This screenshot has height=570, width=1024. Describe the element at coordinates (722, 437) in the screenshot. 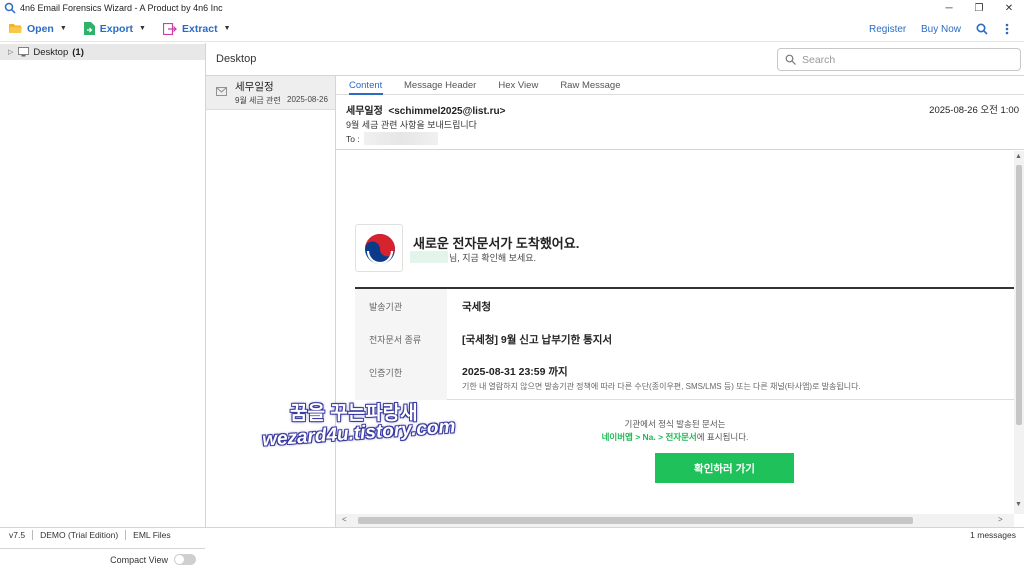

I see `footer-rest: 에 표시됩니다.` at that location.